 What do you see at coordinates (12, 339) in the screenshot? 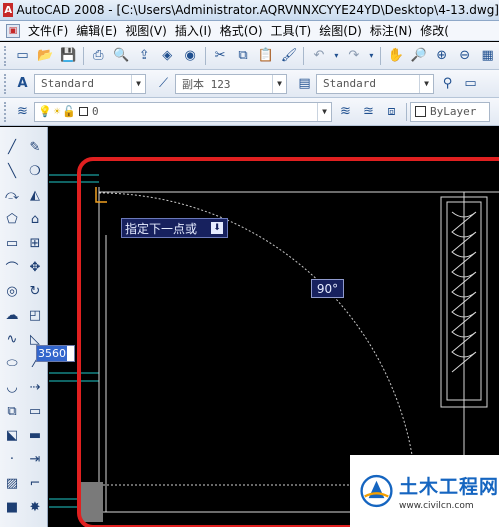
I see `spline-icon: ∿` at bounding box center [12, 339].